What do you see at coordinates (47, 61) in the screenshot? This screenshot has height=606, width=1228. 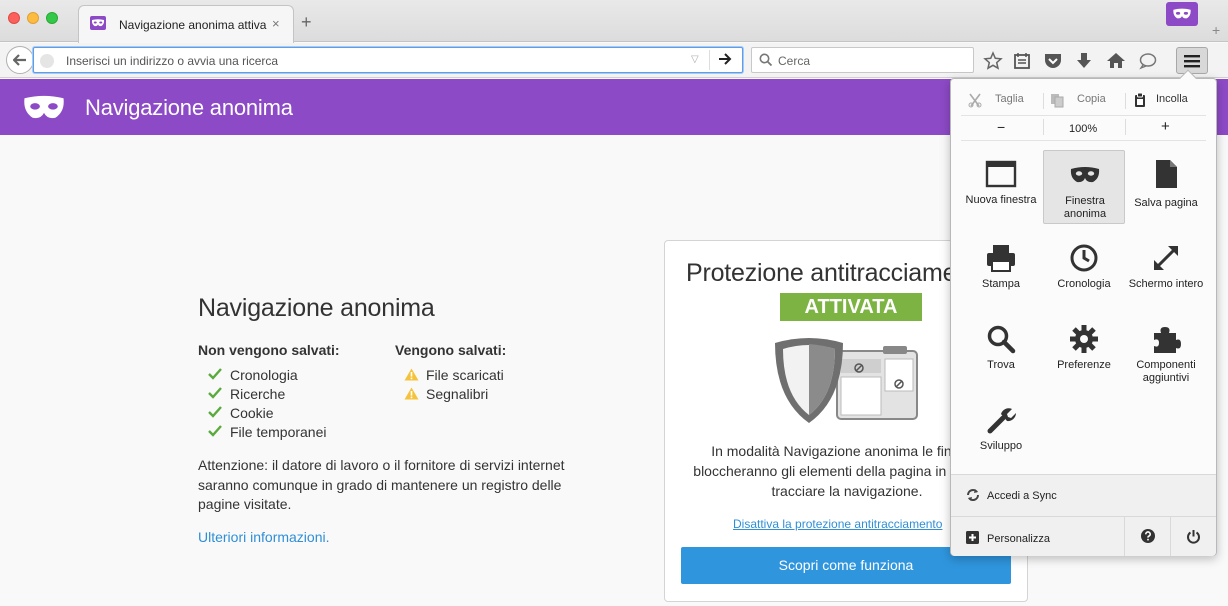 I see `globe-icon` at bounding box center [47, 61].